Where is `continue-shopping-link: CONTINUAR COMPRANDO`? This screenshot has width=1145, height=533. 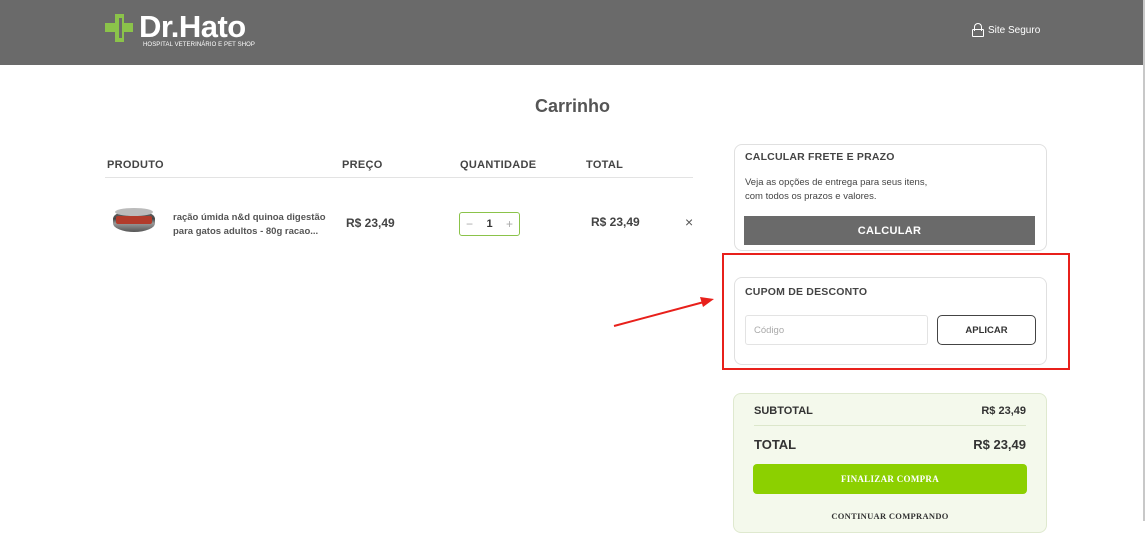 continue-shopping-link: CONTINUAR COMPRANDO is located at coordinates (890, 516).